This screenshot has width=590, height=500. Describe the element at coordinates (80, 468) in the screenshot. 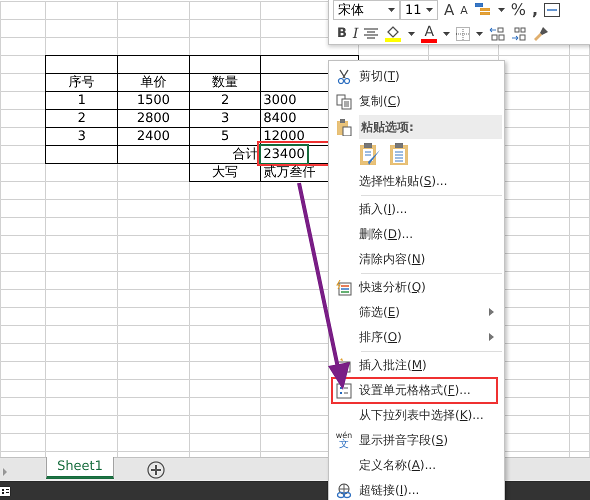

I see `sheet-tab: Sheet1` at that location.